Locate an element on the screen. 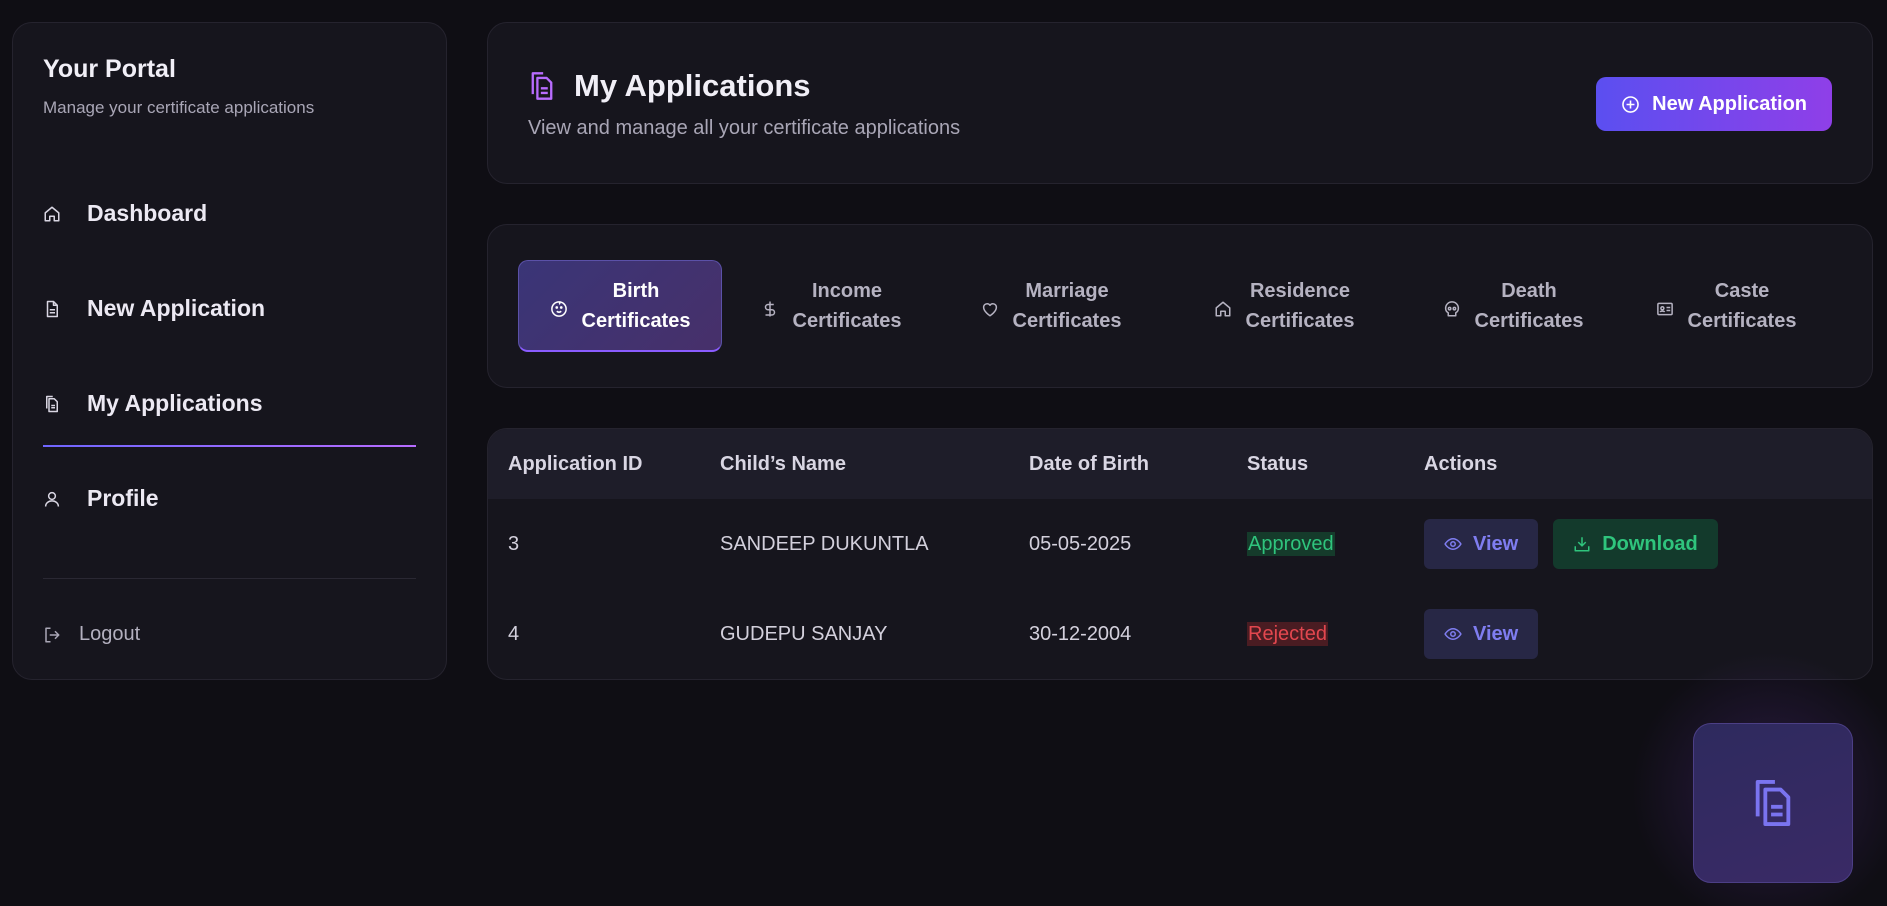 This screenshot has height=906, width=1887. logout-label: Logout is located at coordinates (110, 634).